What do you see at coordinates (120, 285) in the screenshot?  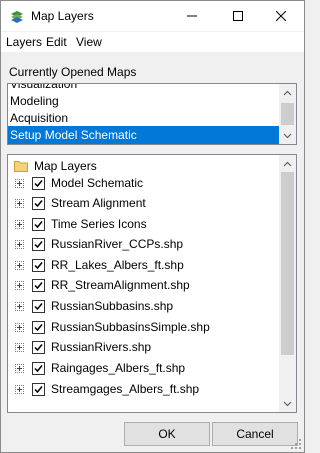 I see `layer-label: RR_StreamAlignment.shp` at bounding box center [120, 285].